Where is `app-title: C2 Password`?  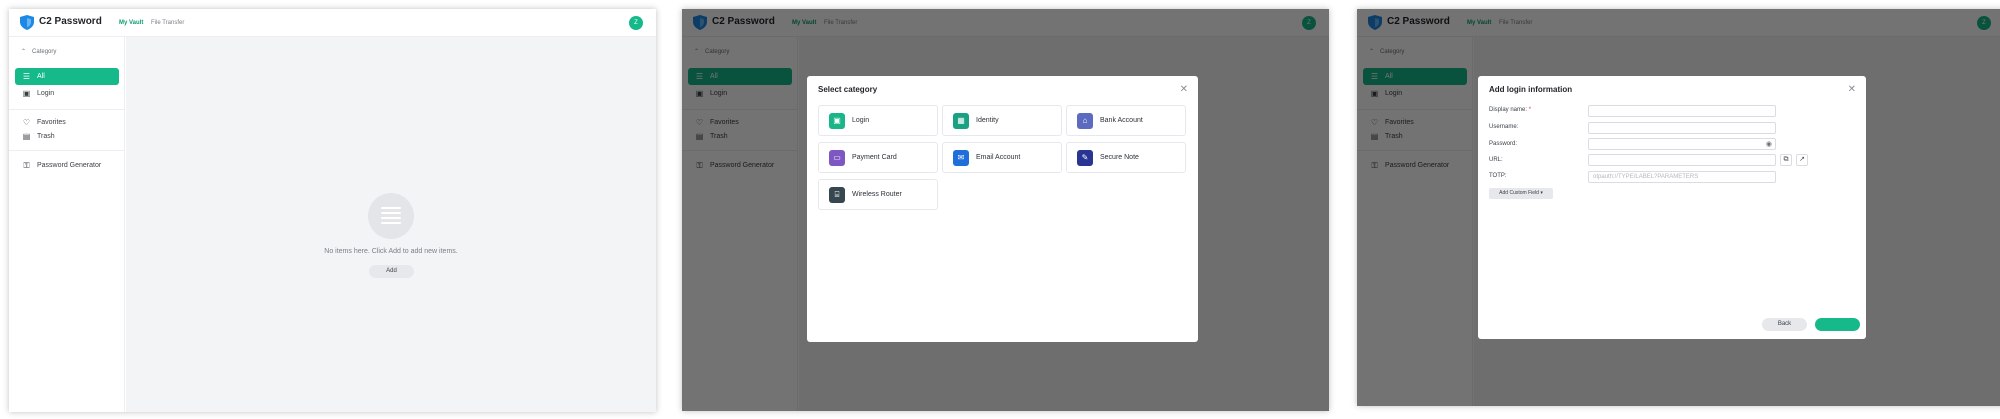 app-title: C2 Password is located at coordinates (70, 21).